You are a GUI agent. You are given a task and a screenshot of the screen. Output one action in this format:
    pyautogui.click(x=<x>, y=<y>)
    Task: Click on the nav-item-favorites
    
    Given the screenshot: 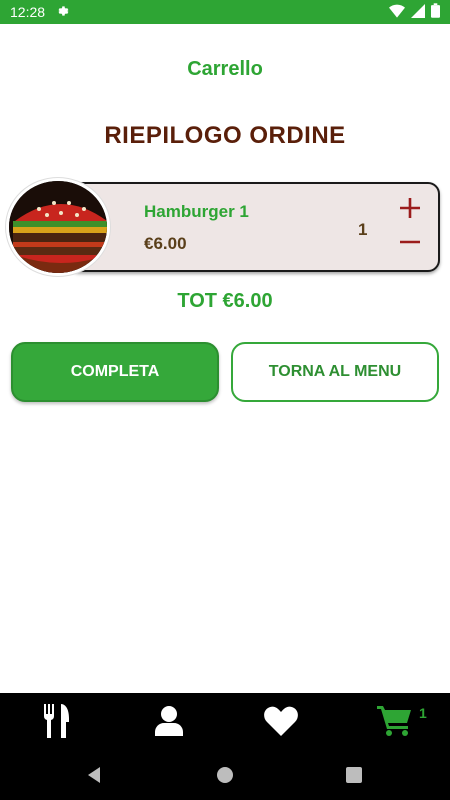 What is the action you would take?
    pyautogui.click(x=281, y=721)
    